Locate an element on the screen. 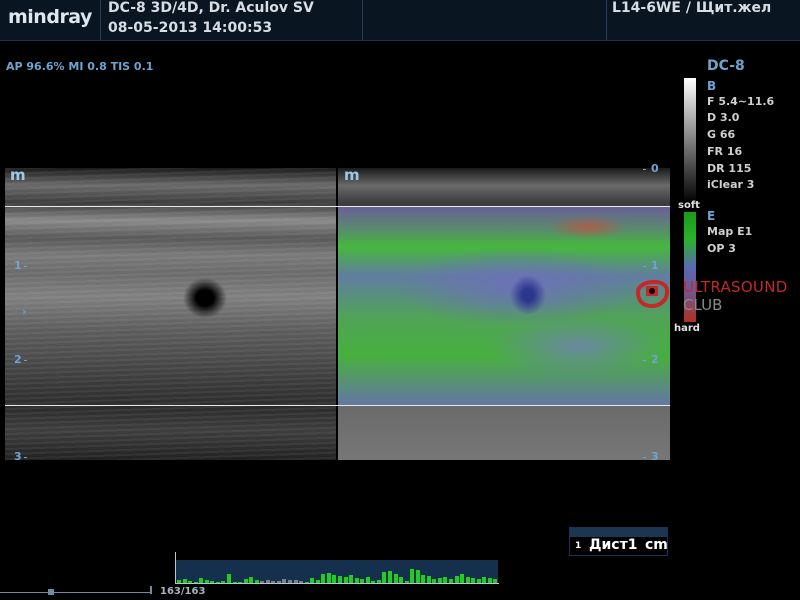  strain-soft-label: soft is located at coordinates (689, 205).